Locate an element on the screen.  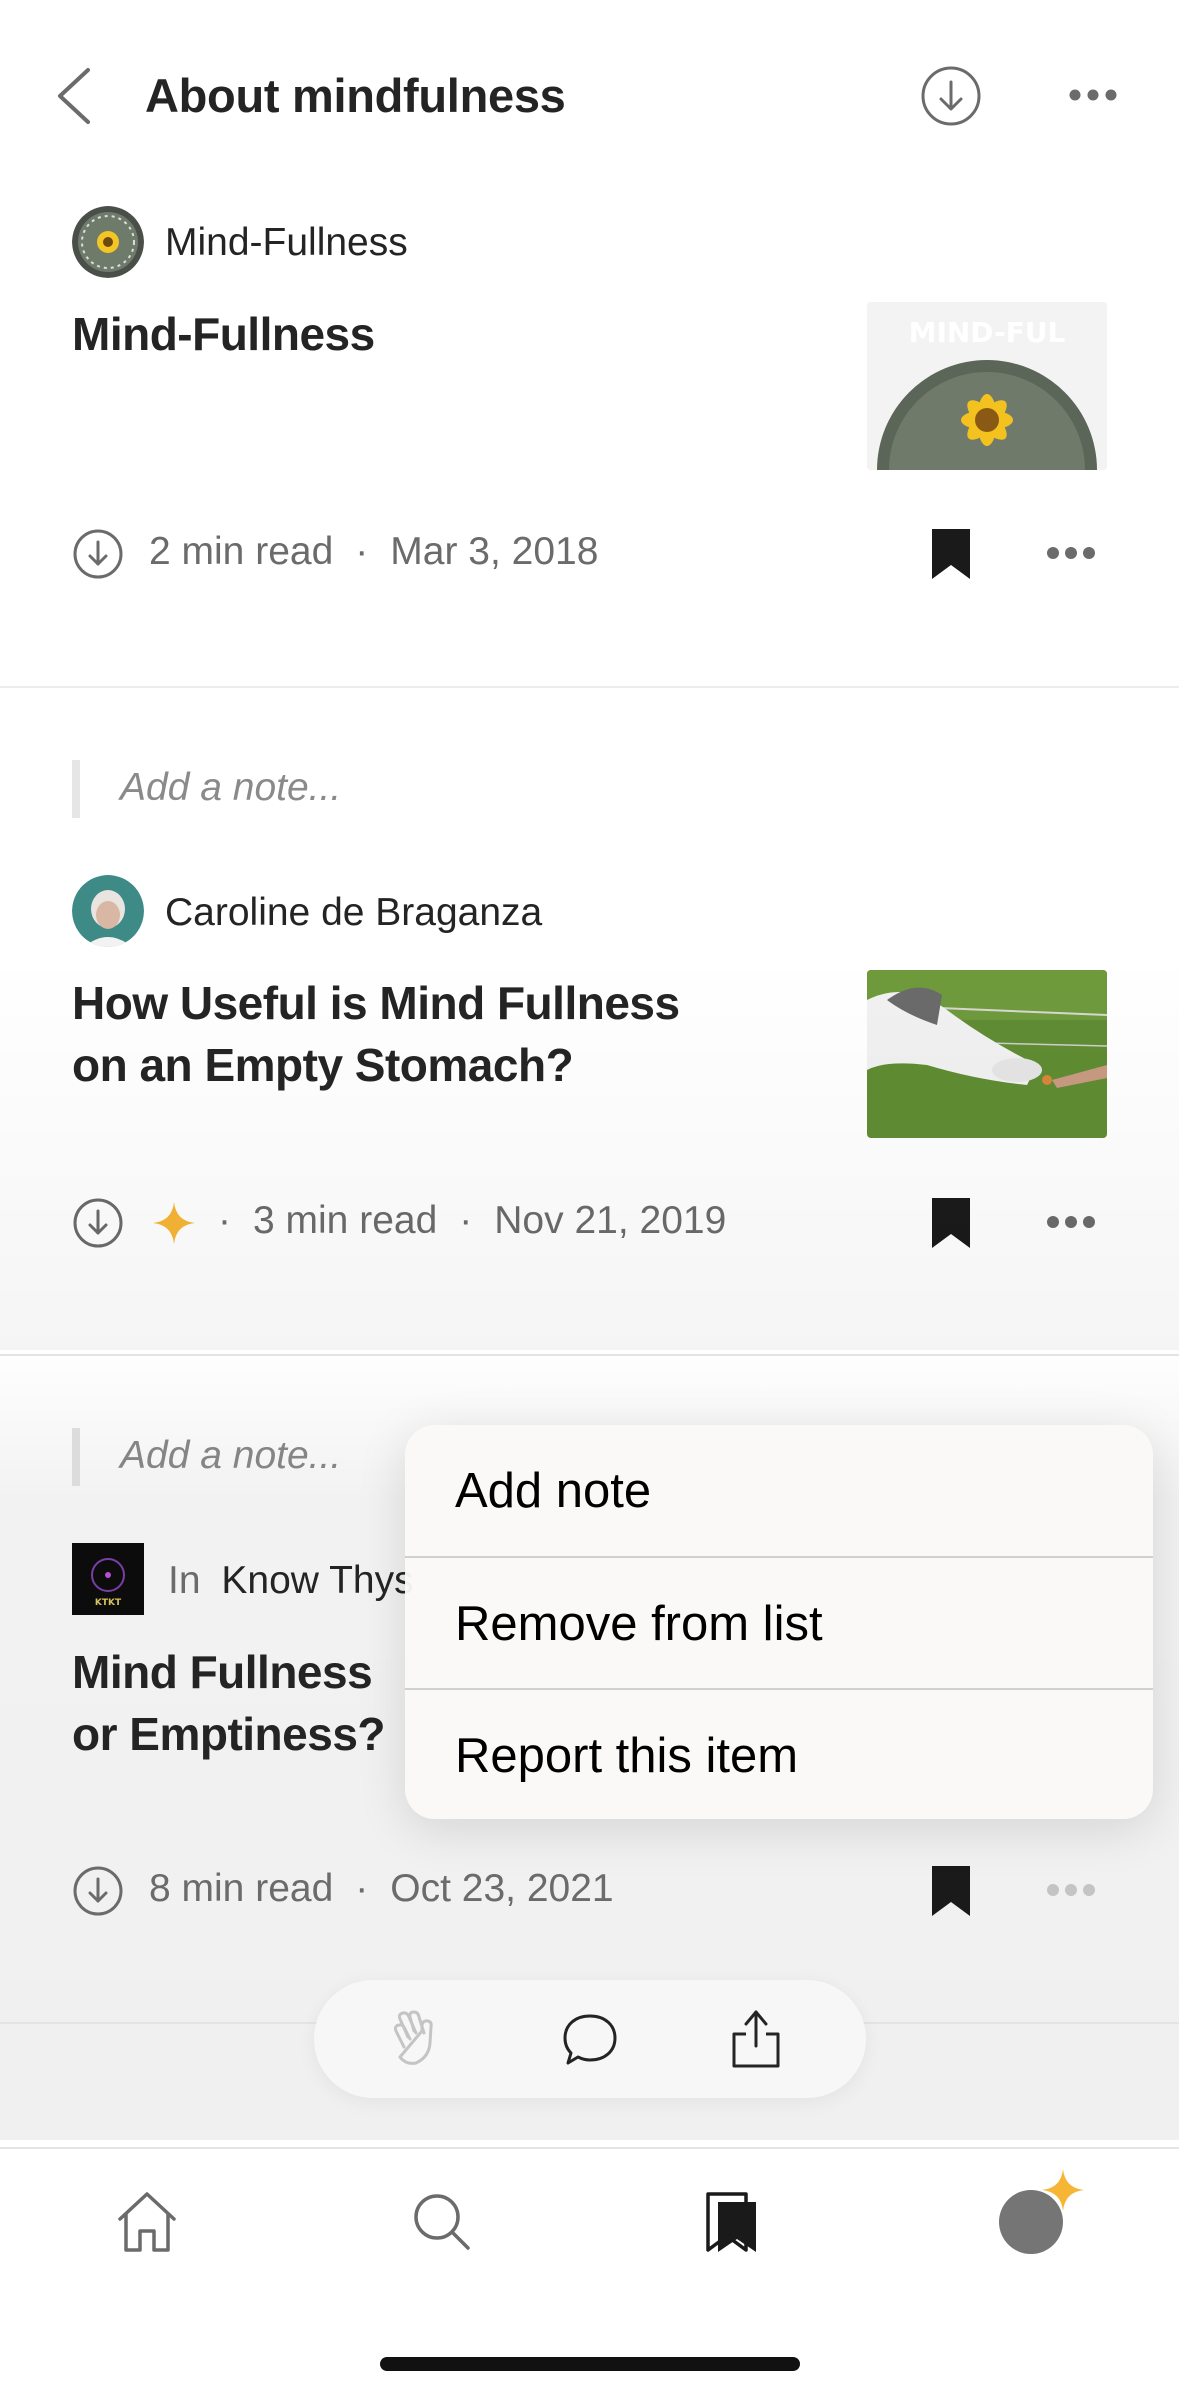
author-name: Mind-Fullness is located at coordinates (286, 243).